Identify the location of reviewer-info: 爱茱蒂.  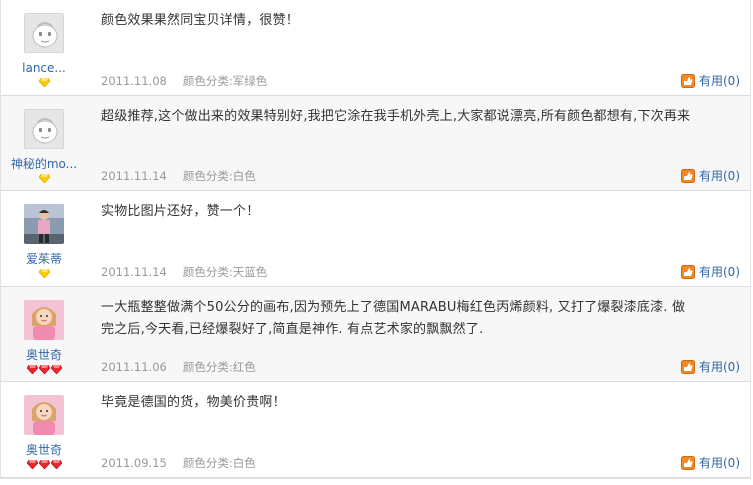
(44, 238).